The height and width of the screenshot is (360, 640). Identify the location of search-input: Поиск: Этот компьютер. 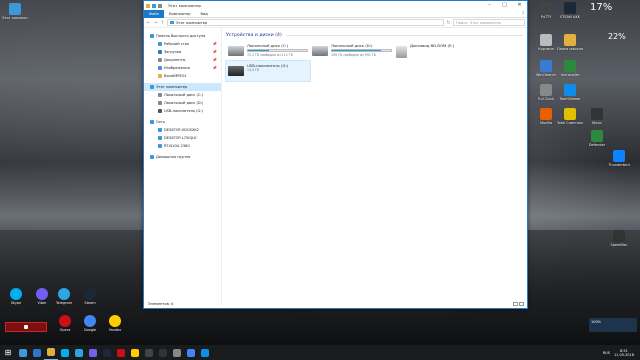
(489, 22).